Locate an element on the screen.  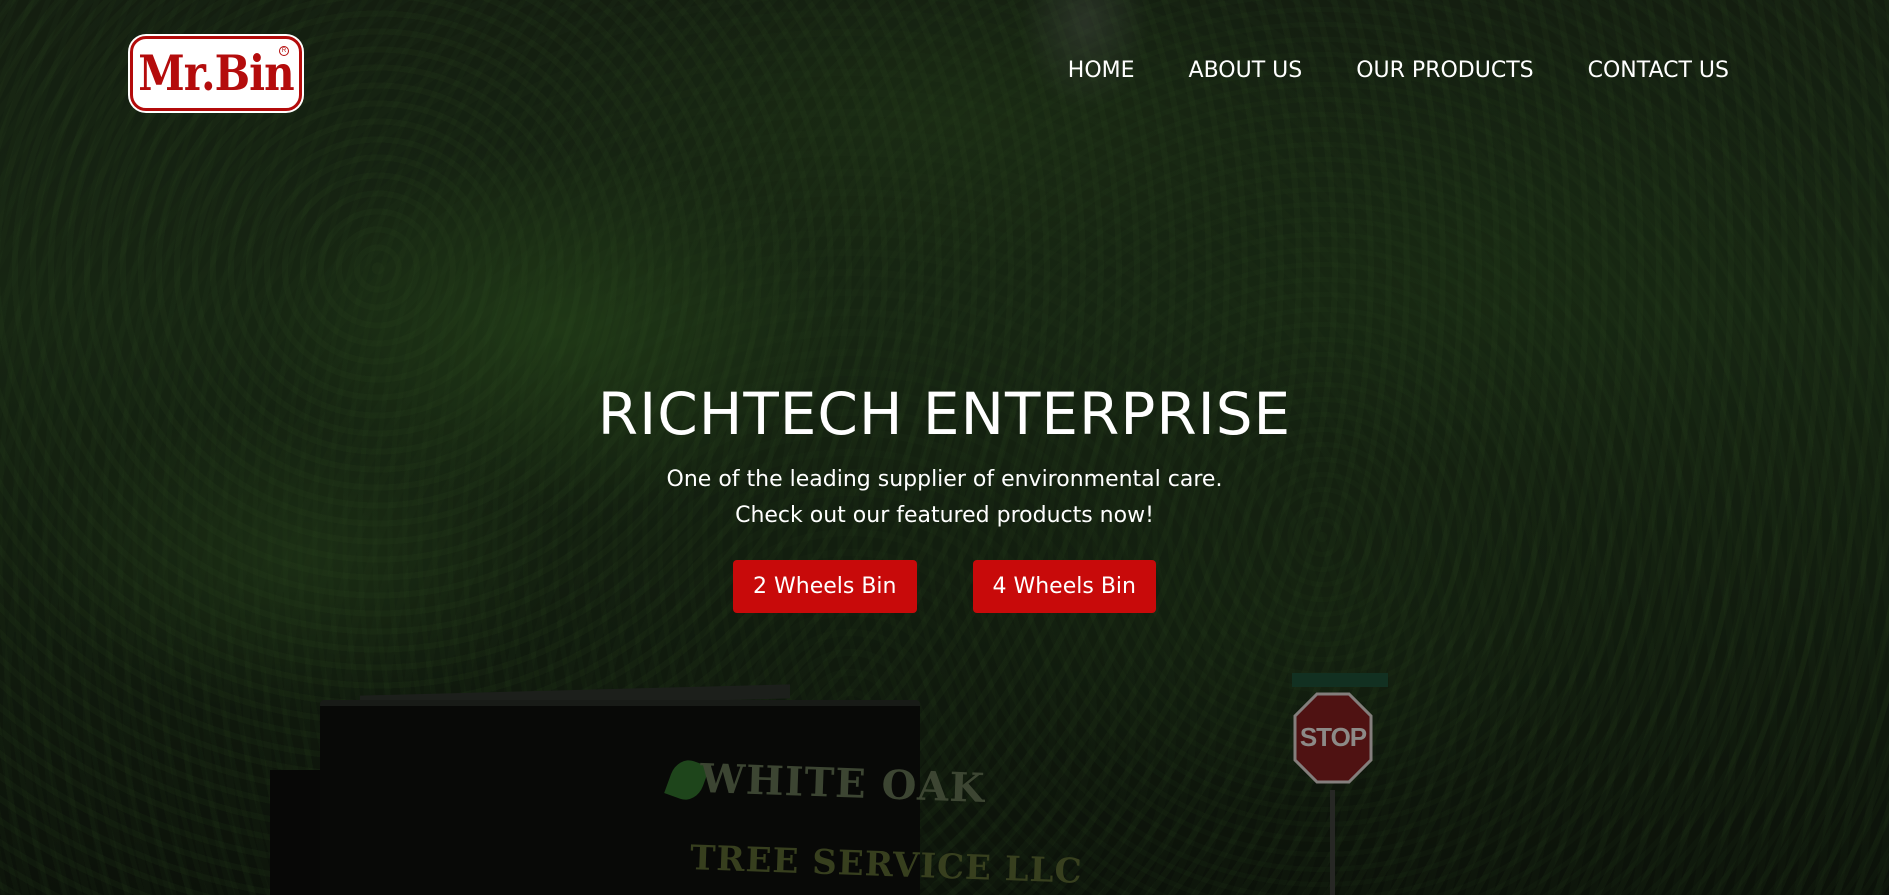
nav-about-us: ABOUT US is located at coordinates (1246, 70).